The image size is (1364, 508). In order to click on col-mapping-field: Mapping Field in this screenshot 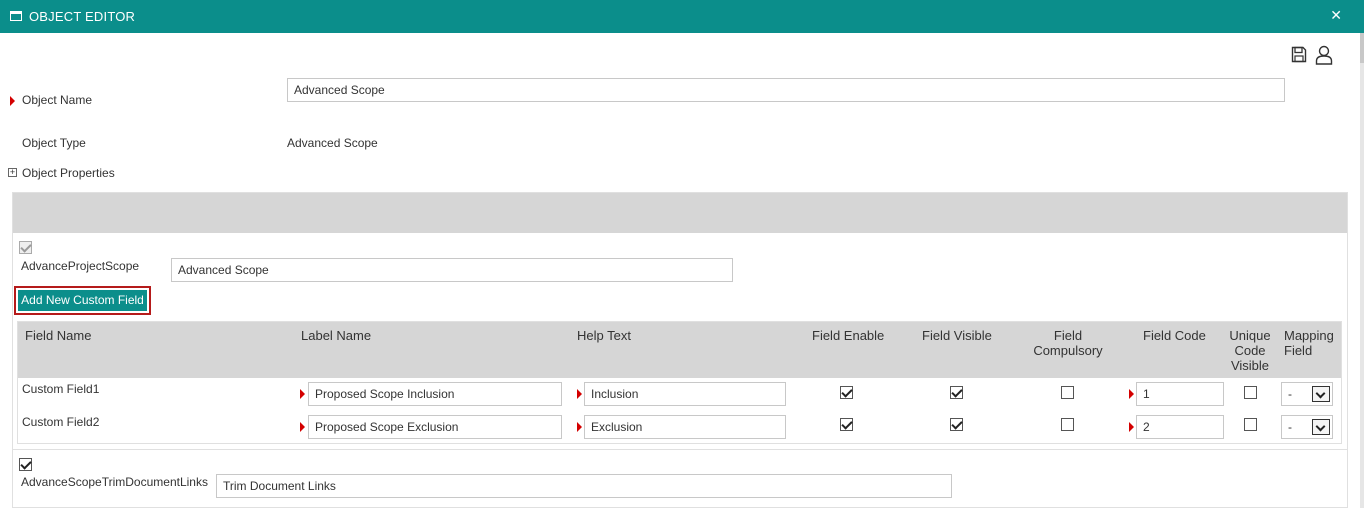, I will do `click(1309, 343)`.